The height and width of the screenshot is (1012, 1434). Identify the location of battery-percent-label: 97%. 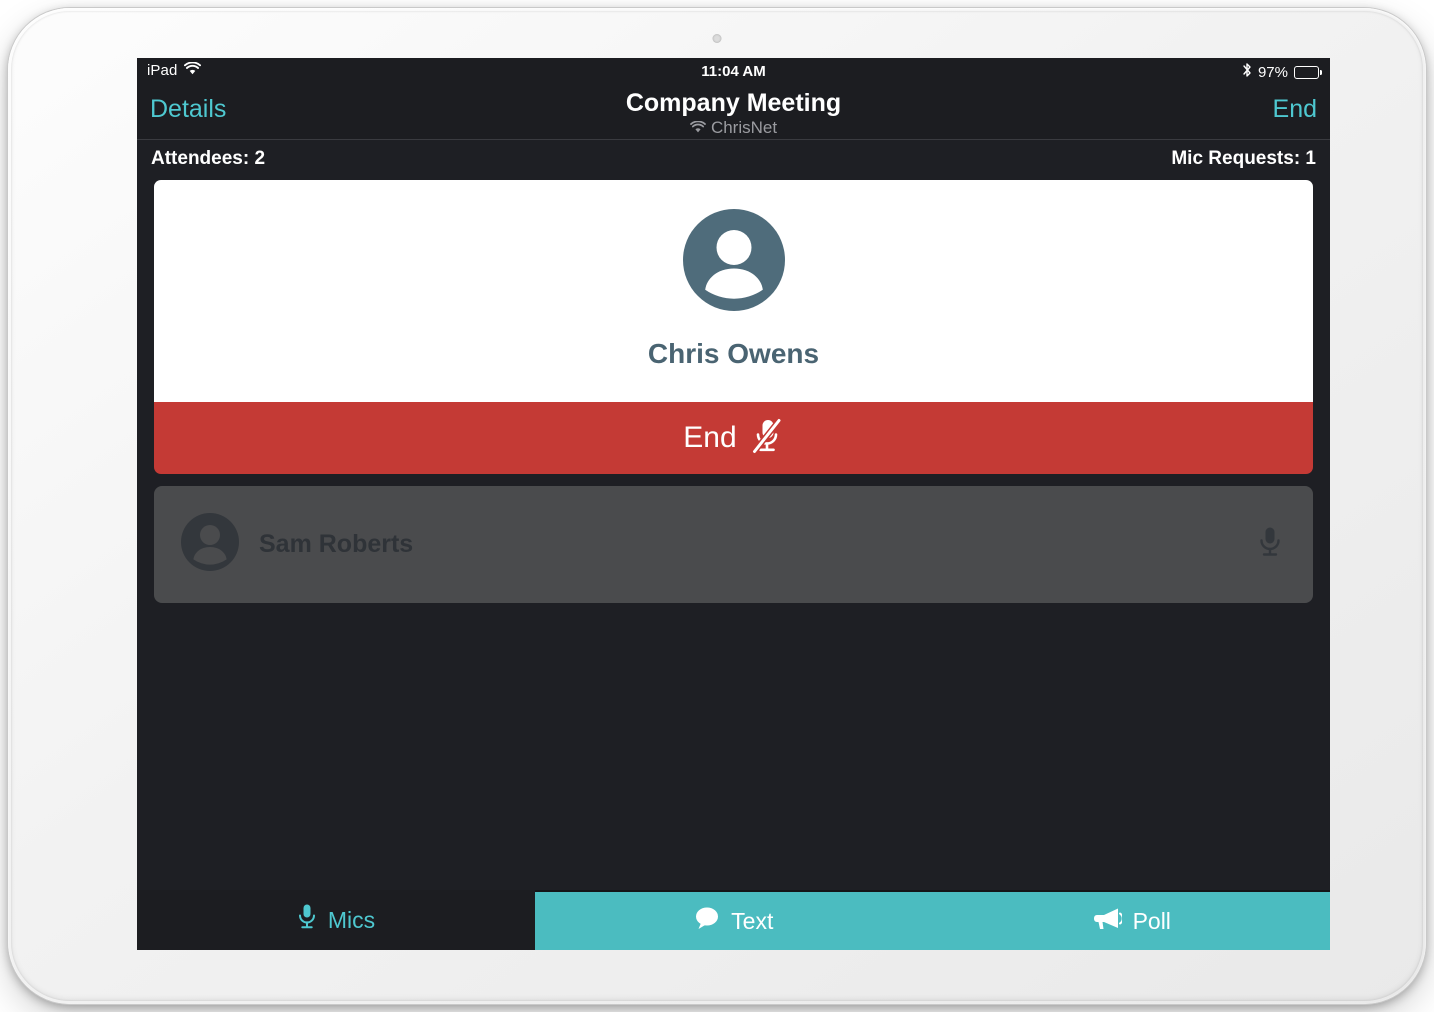
(1272, 72).